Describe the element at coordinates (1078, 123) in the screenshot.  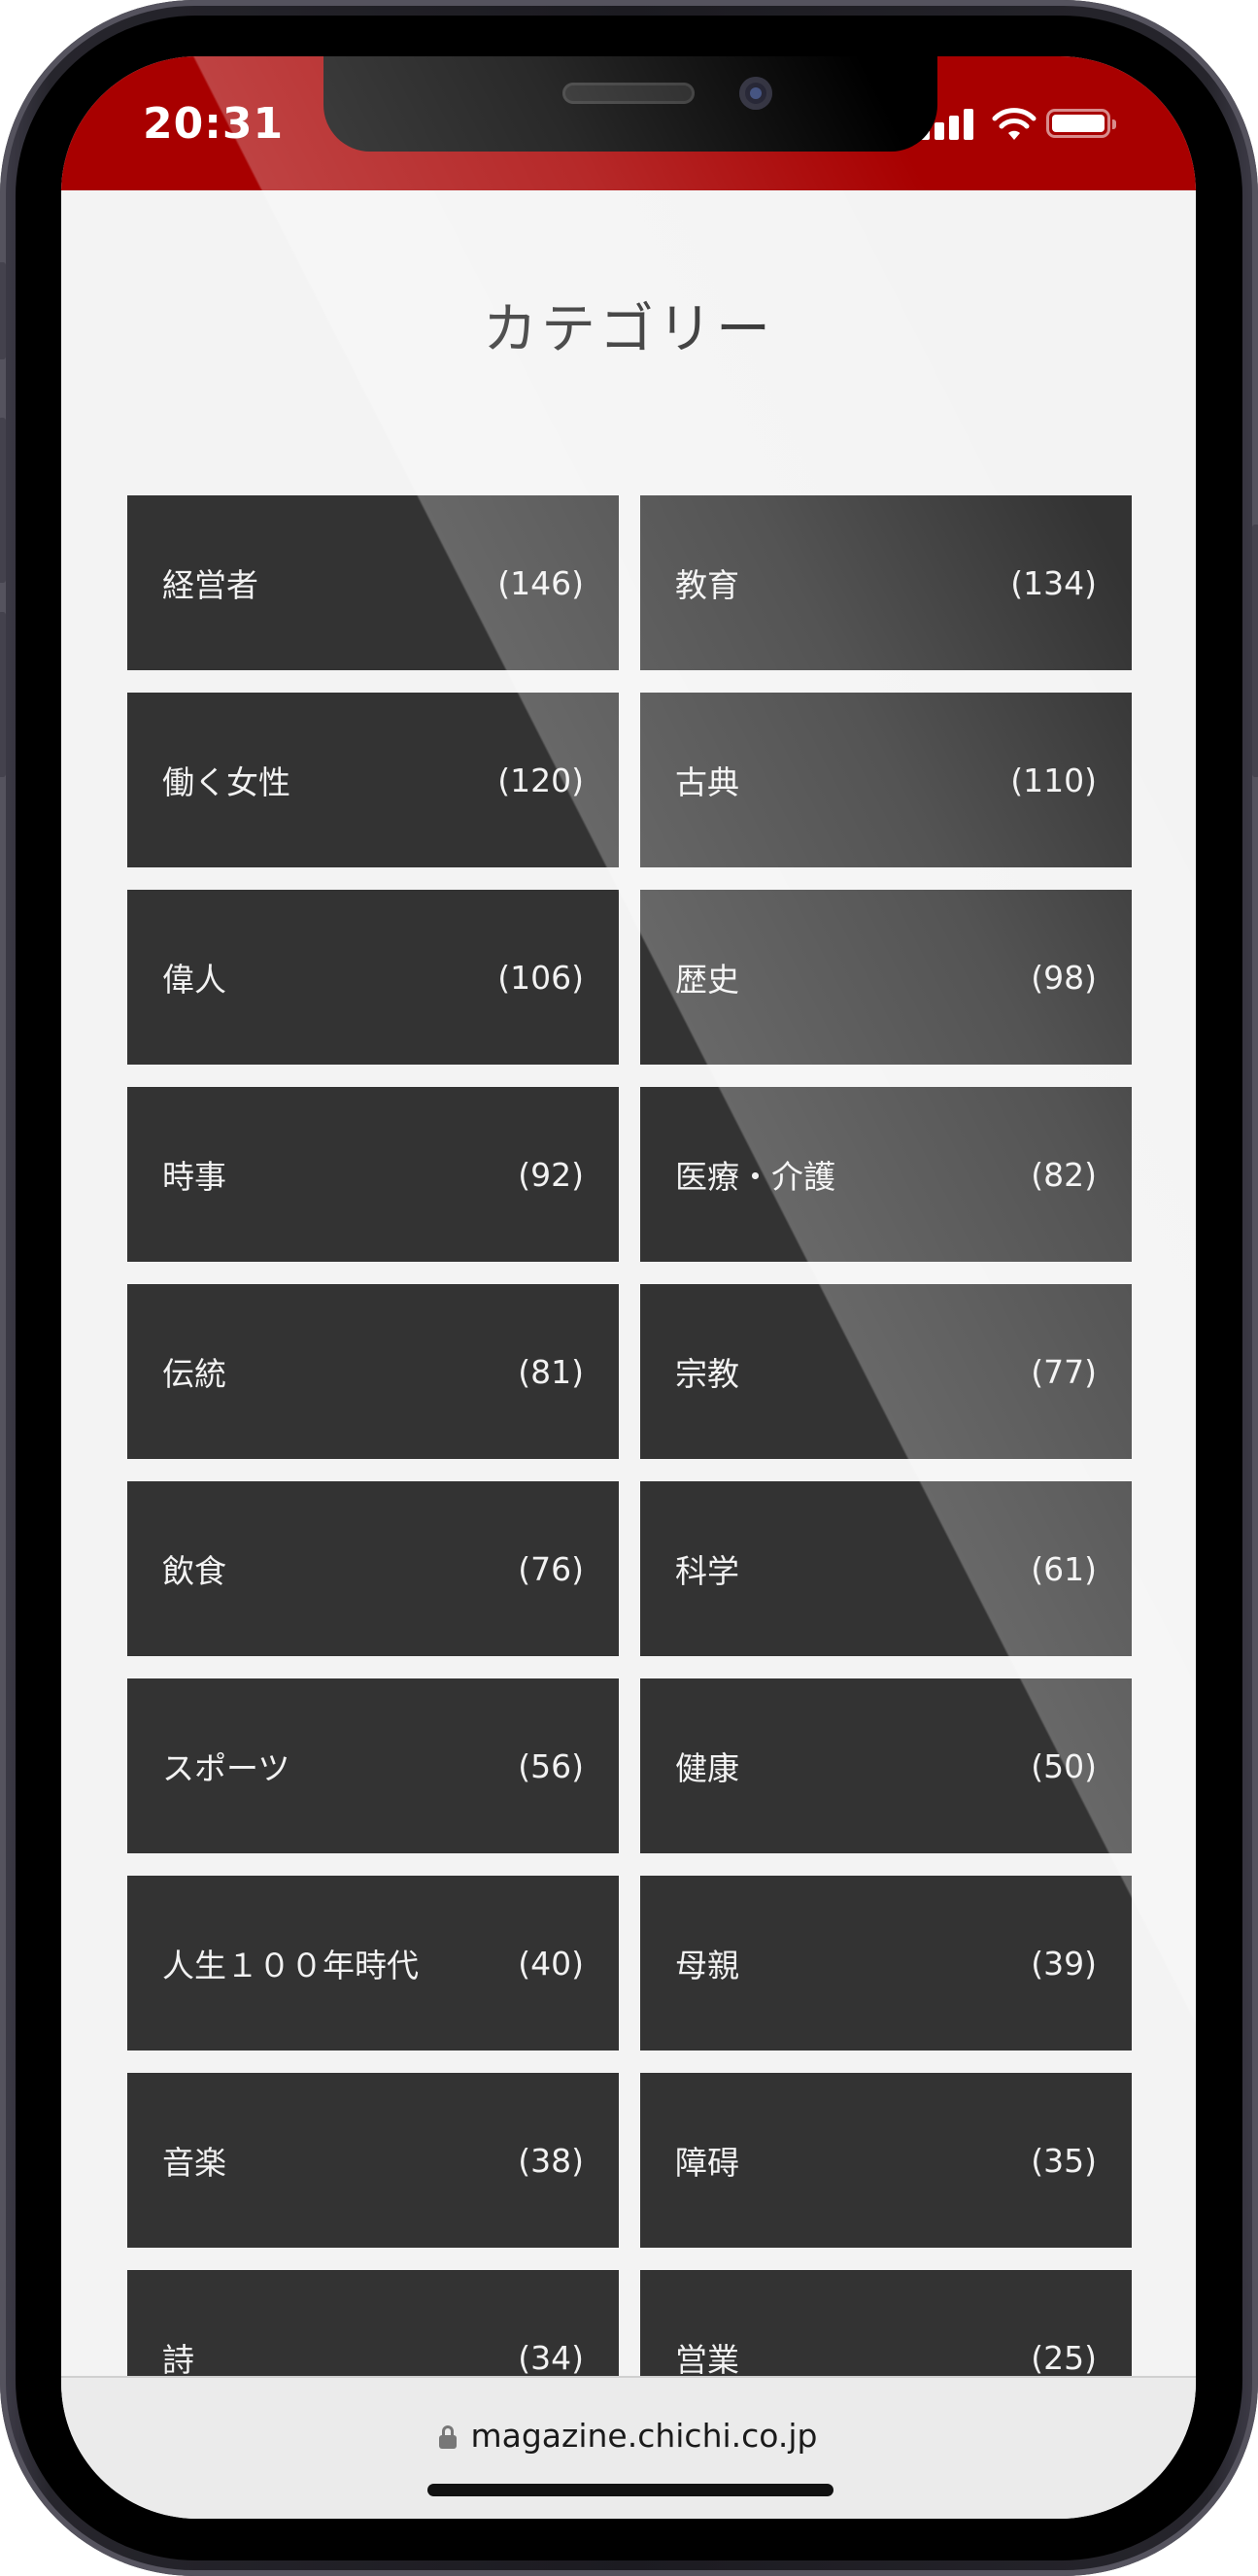
I see `battery-level` at that location.